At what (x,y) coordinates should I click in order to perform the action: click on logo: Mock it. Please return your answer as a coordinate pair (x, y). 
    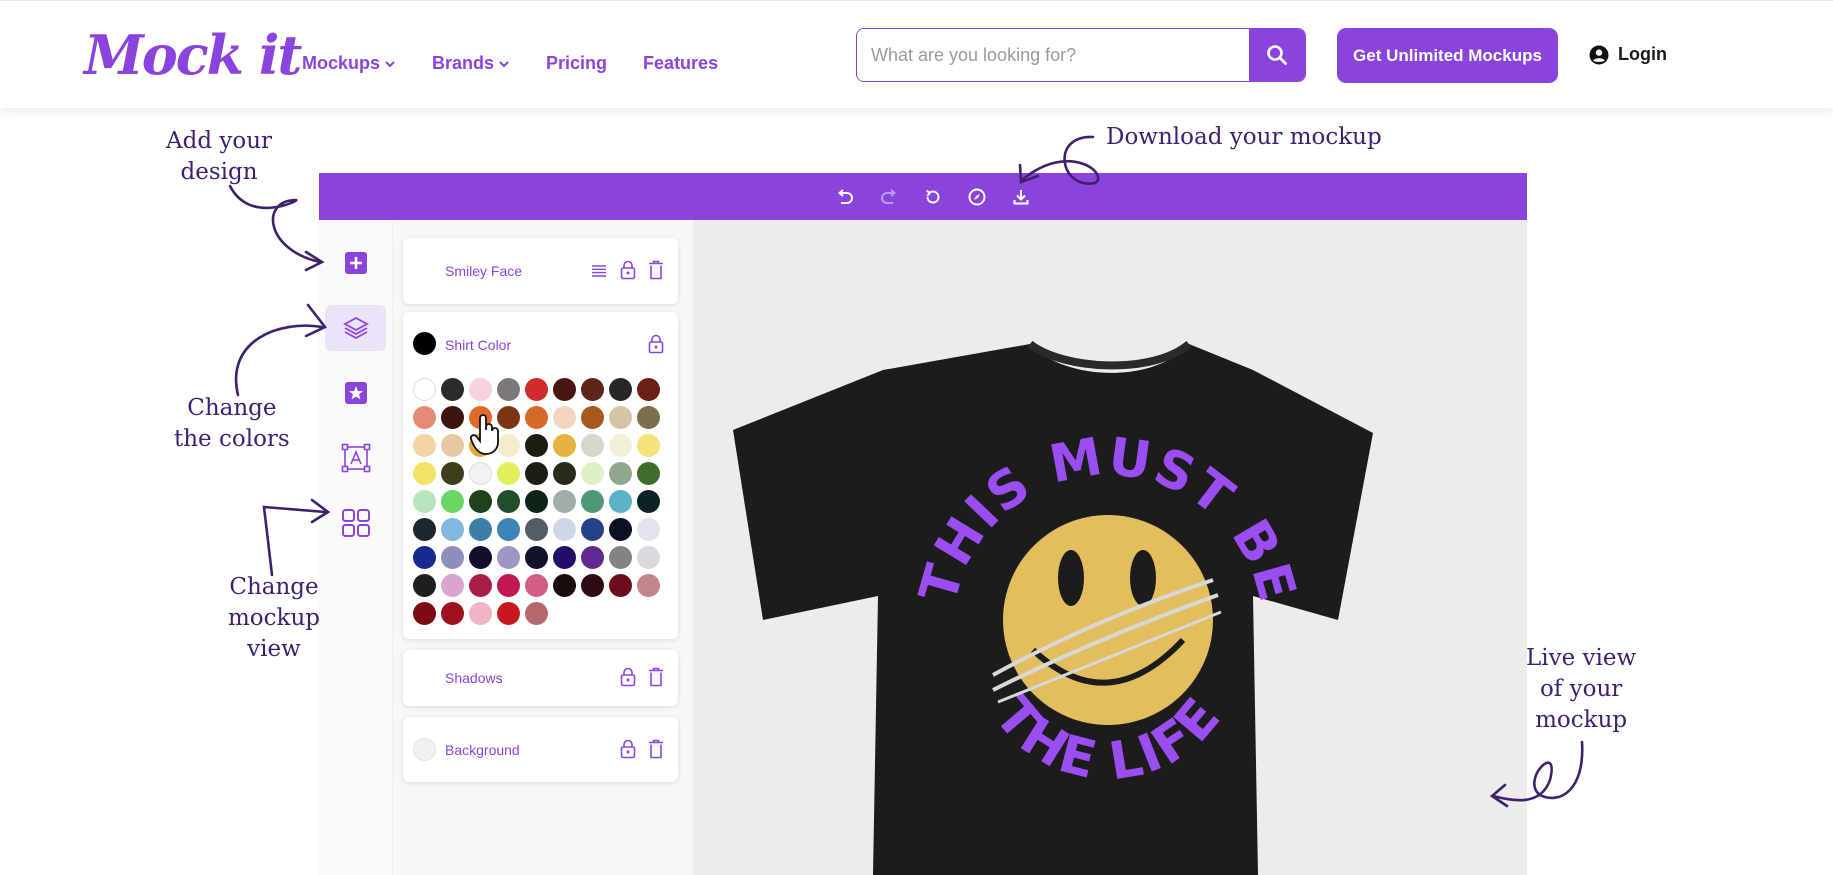
    Looking at the image, I should click on (193, 55).